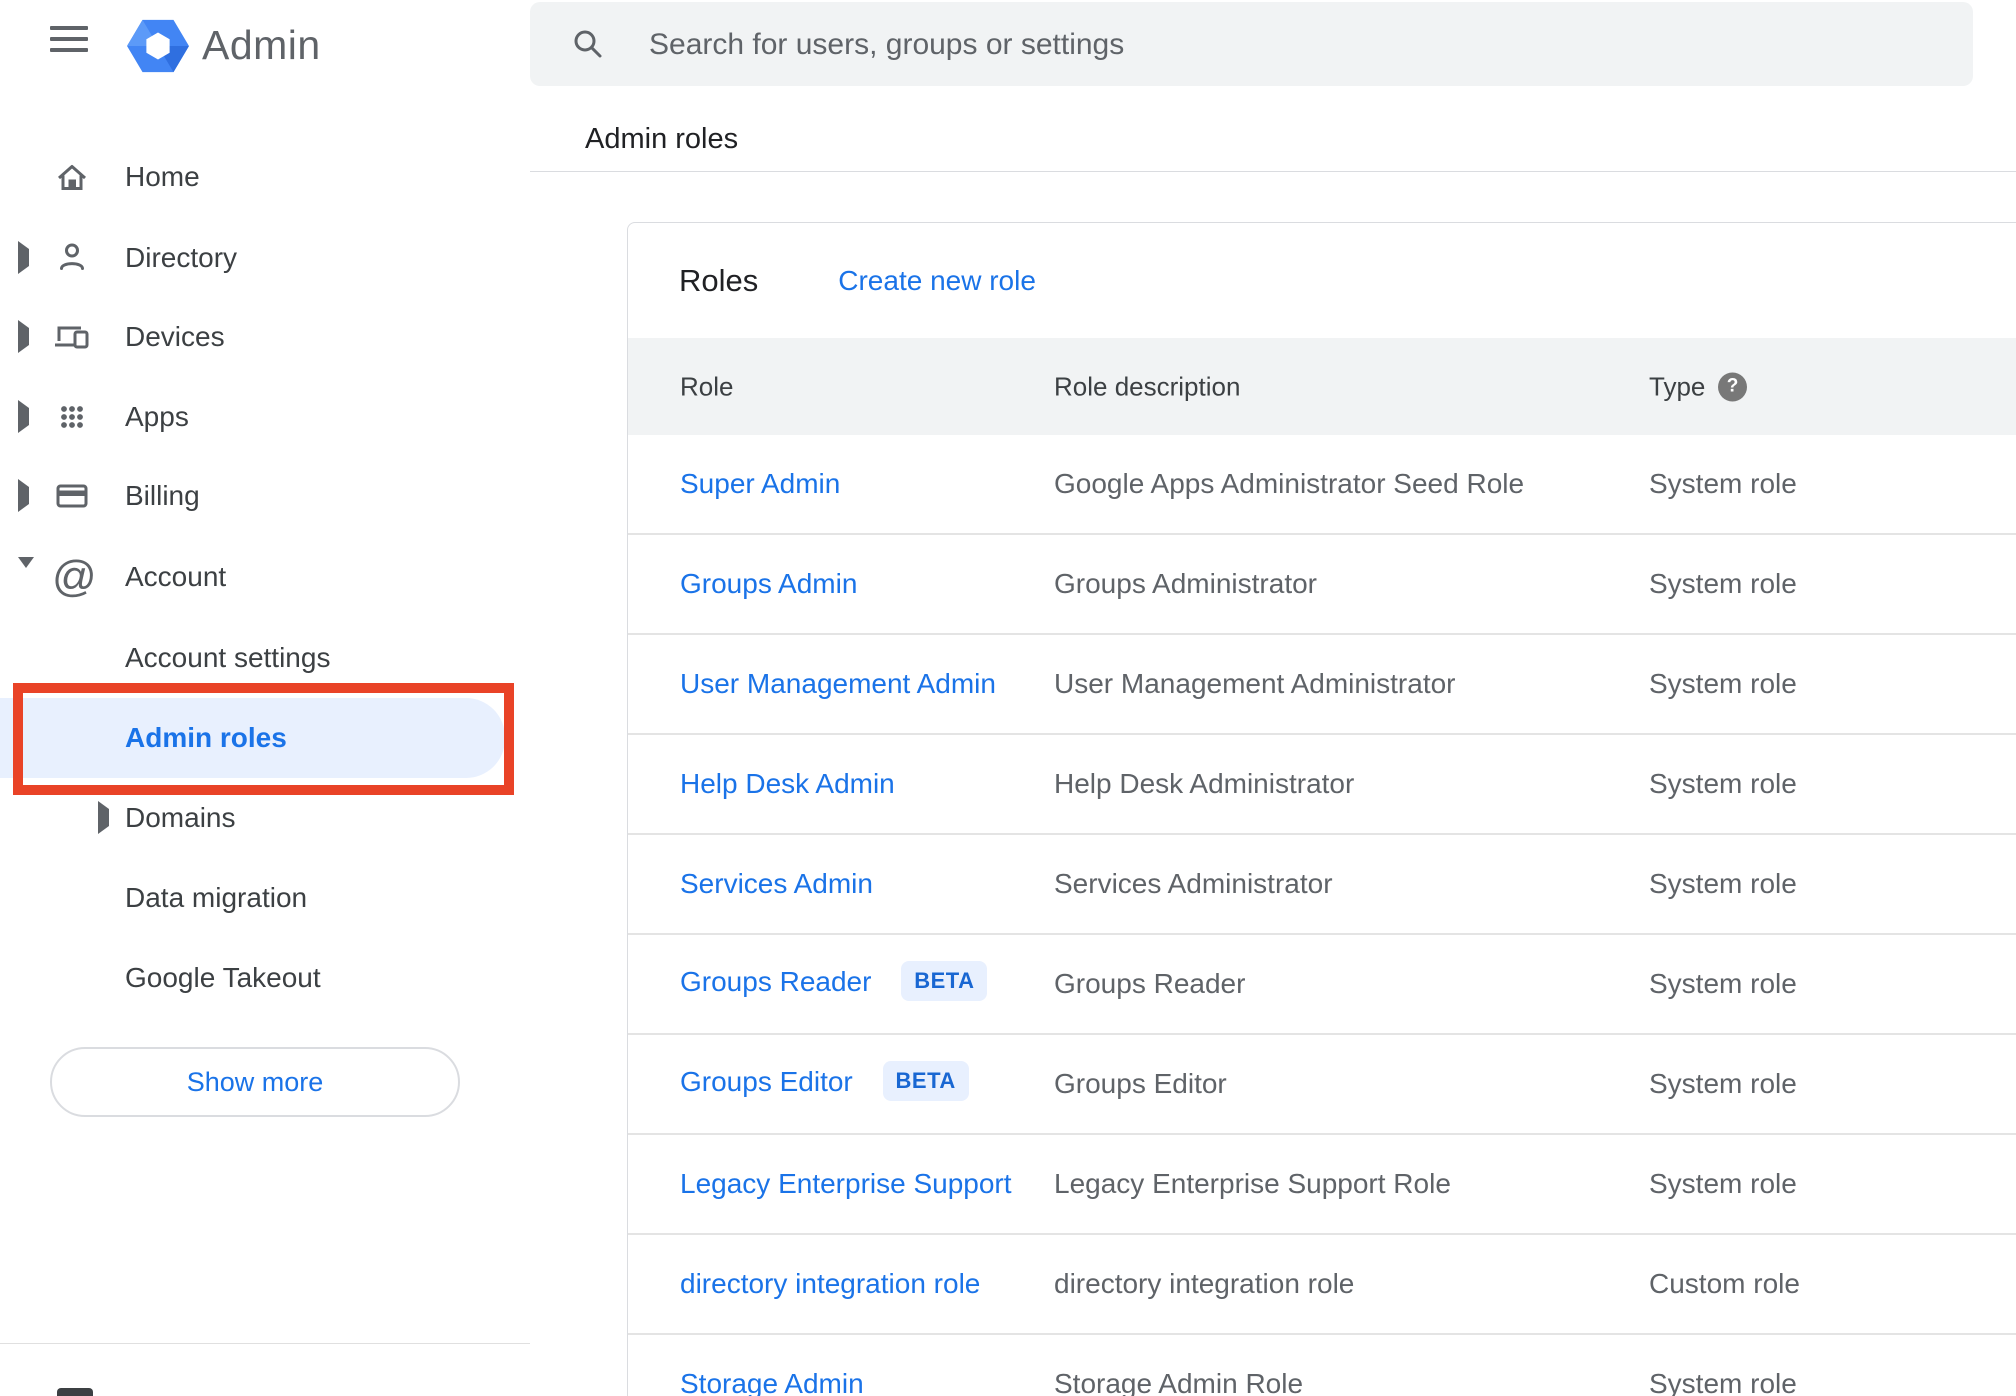  What do you see at coordinates (937, 281) in the screenshot?
I see `create-new-role-link: Create new role` at bounding box center [937, 281].